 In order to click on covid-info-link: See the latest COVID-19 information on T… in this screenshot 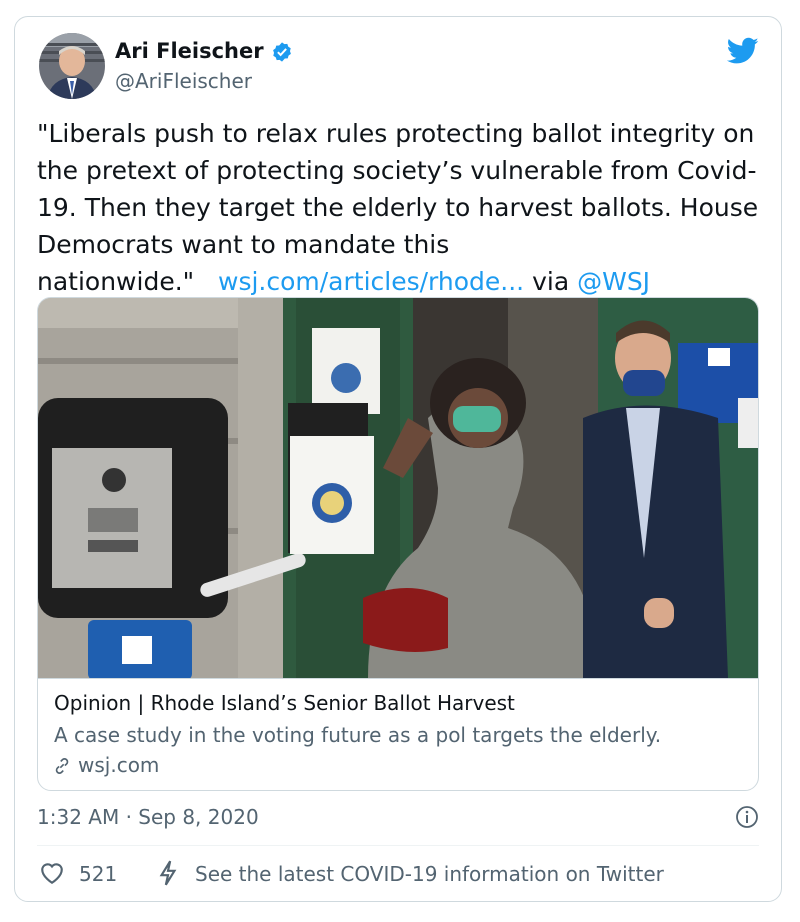, I will do `click(429, 874)`.